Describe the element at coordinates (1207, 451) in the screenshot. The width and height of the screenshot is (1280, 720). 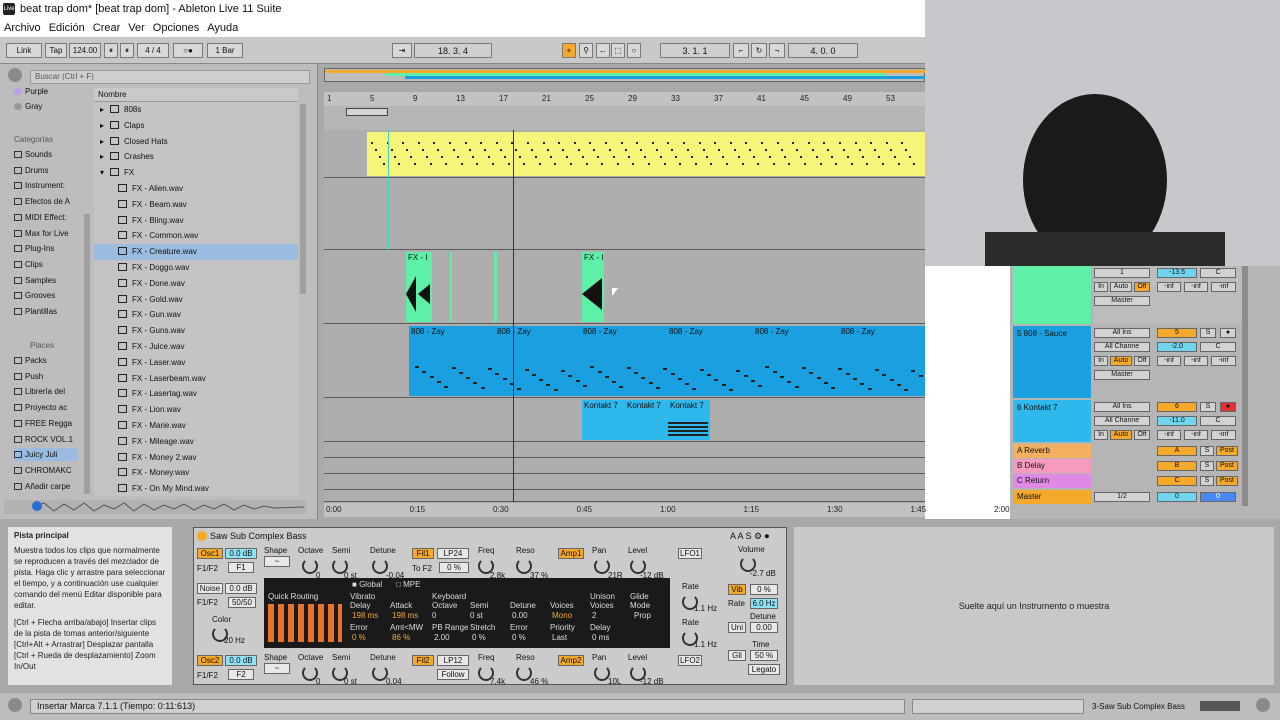
I see `return-a-solo: S` at that location.